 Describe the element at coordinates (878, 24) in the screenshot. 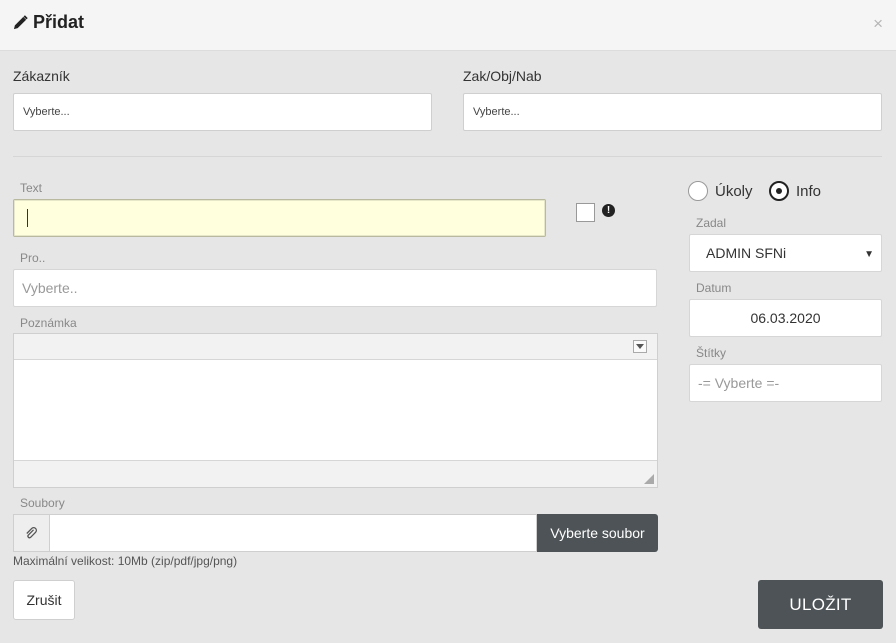

I see `close-icon: ×` at that location.